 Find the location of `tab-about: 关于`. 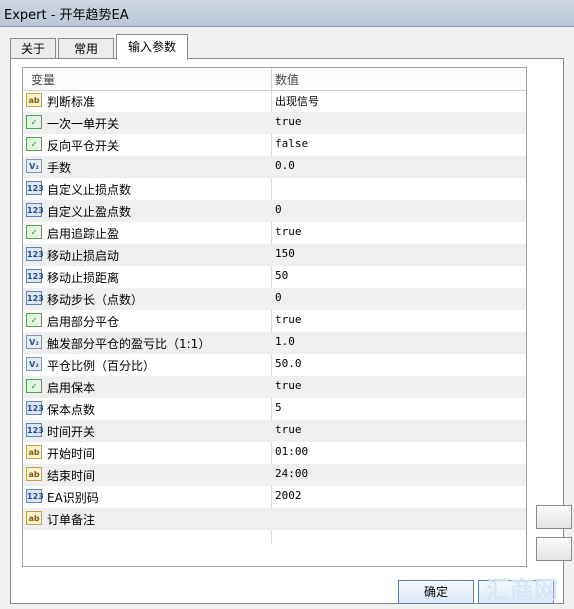

tab-about: 关于 is located at coordinates (33, 48).